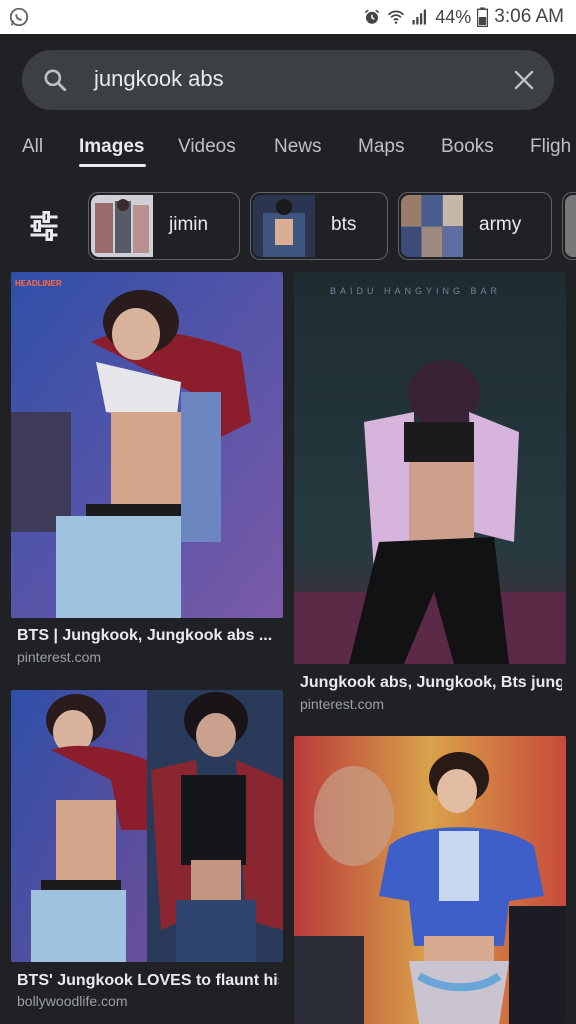 The image size is (576, 1024). What do you see at coordinates (381, 147) in the screenshot?
I see `tab-maps: Maps` at bounding box center [381, 147].